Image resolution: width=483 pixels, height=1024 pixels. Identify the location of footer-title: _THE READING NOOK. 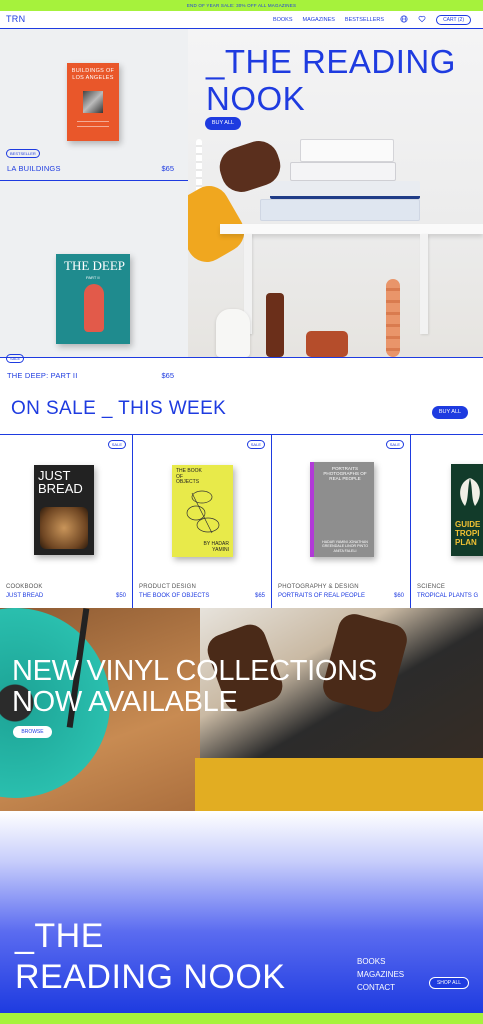
(150, 957).